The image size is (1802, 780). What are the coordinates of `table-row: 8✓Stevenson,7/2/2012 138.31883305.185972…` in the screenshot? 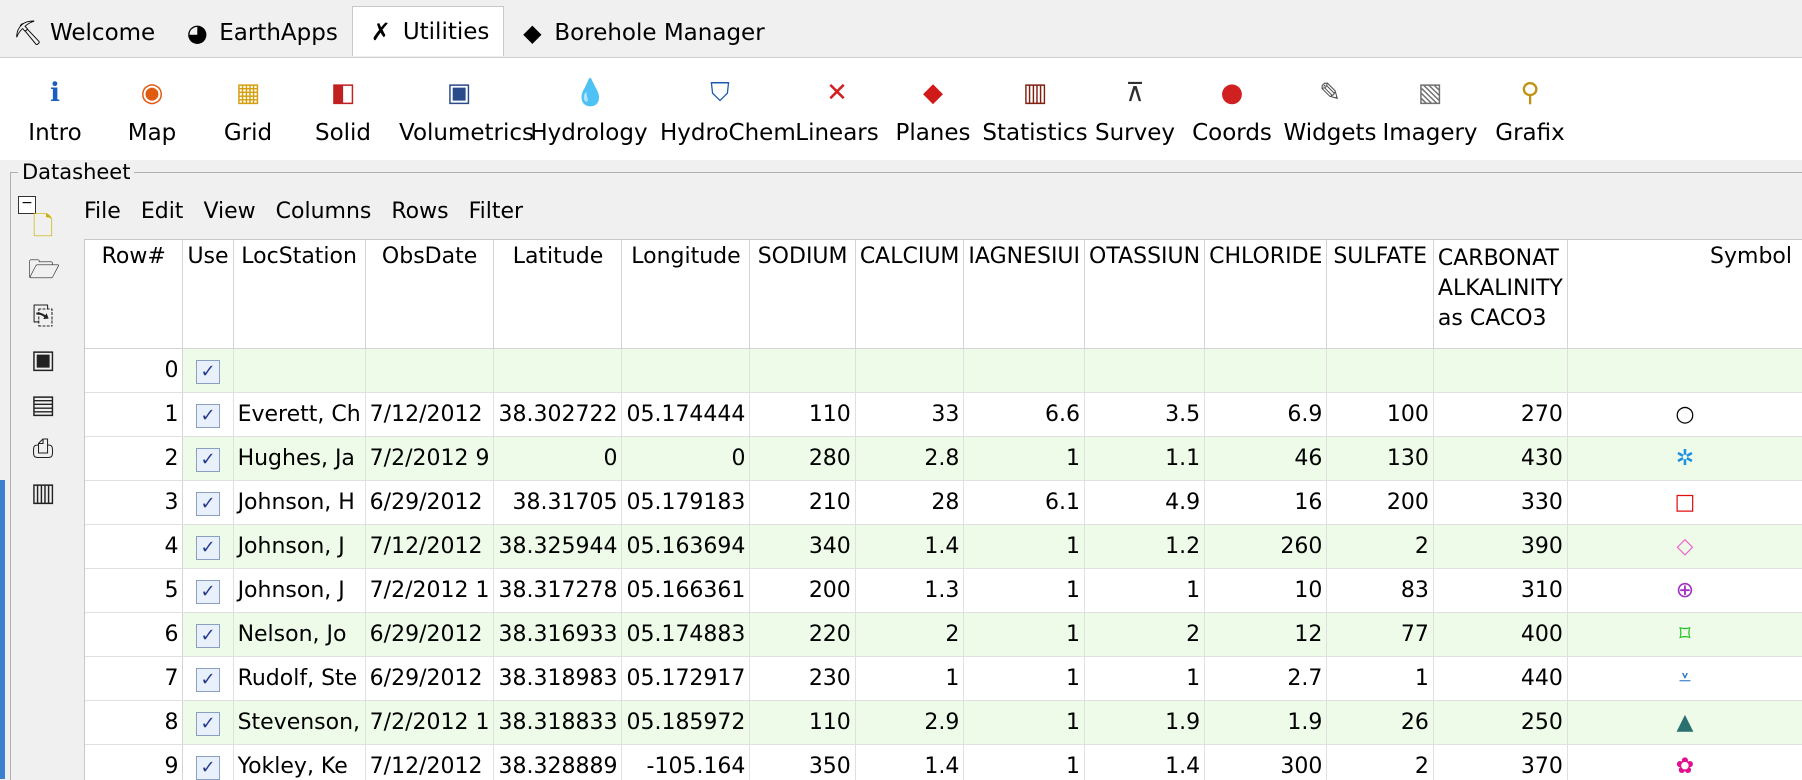 It's located at (943, 723).